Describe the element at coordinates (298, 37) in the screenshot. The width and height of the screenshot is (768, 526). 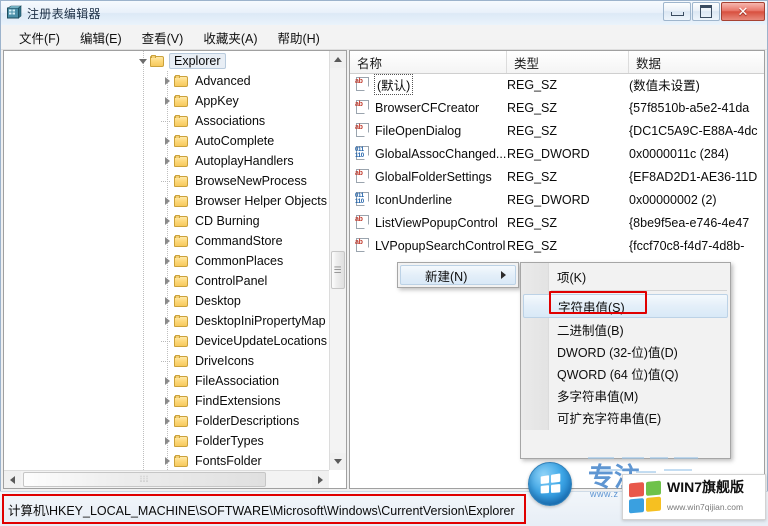
I see `menu-help: 帮助(H)` at that location.